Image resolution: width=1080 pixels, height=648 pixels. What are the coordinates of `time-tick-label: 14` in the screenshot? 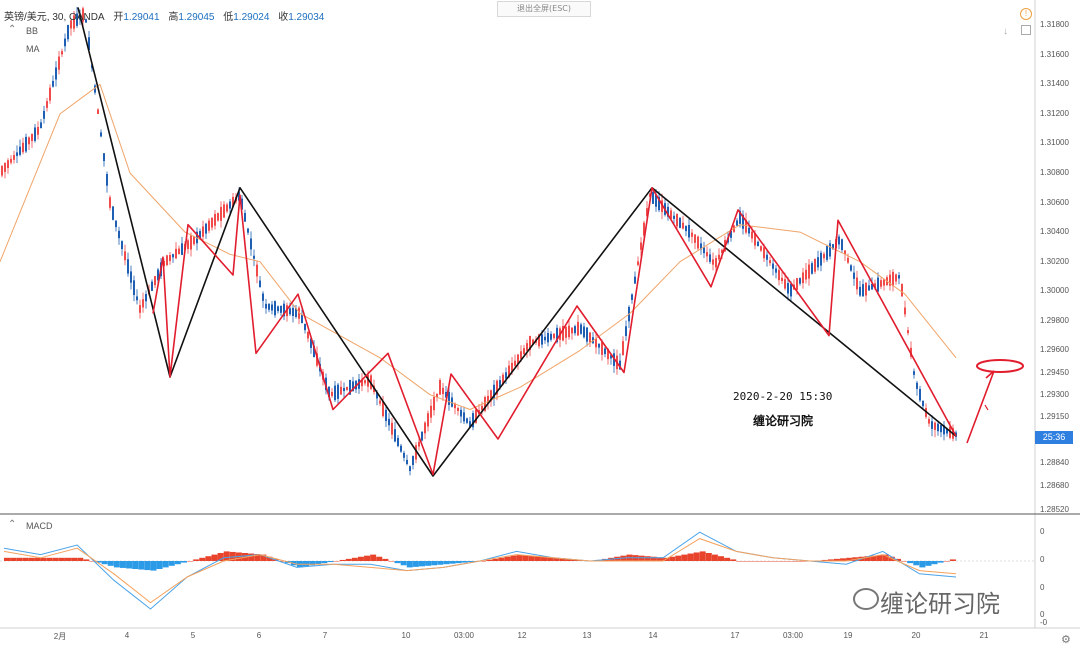 It's located at (653, 635).